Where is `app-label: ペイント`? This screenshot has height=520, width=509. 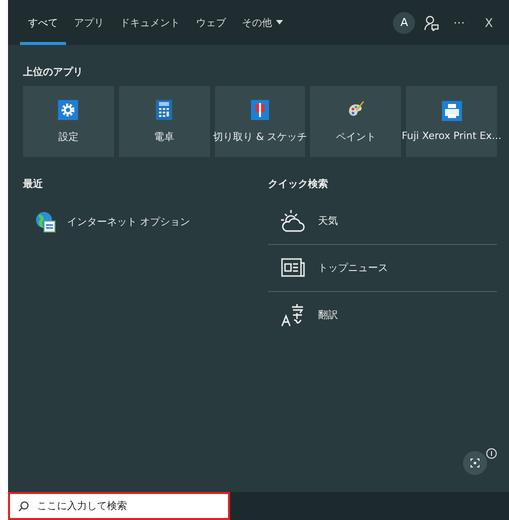 app-label: ペイント is located at coordinates (356, 137).